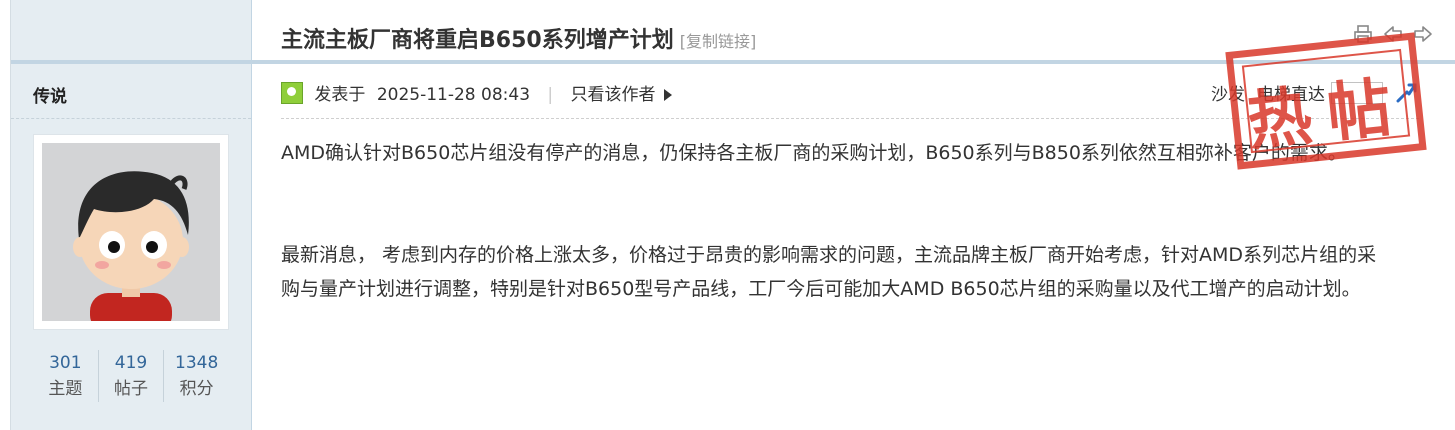  Describe the element at coordinates (65, 376) in the screenshot. I see `stat-threads: 301 主题` at that location.